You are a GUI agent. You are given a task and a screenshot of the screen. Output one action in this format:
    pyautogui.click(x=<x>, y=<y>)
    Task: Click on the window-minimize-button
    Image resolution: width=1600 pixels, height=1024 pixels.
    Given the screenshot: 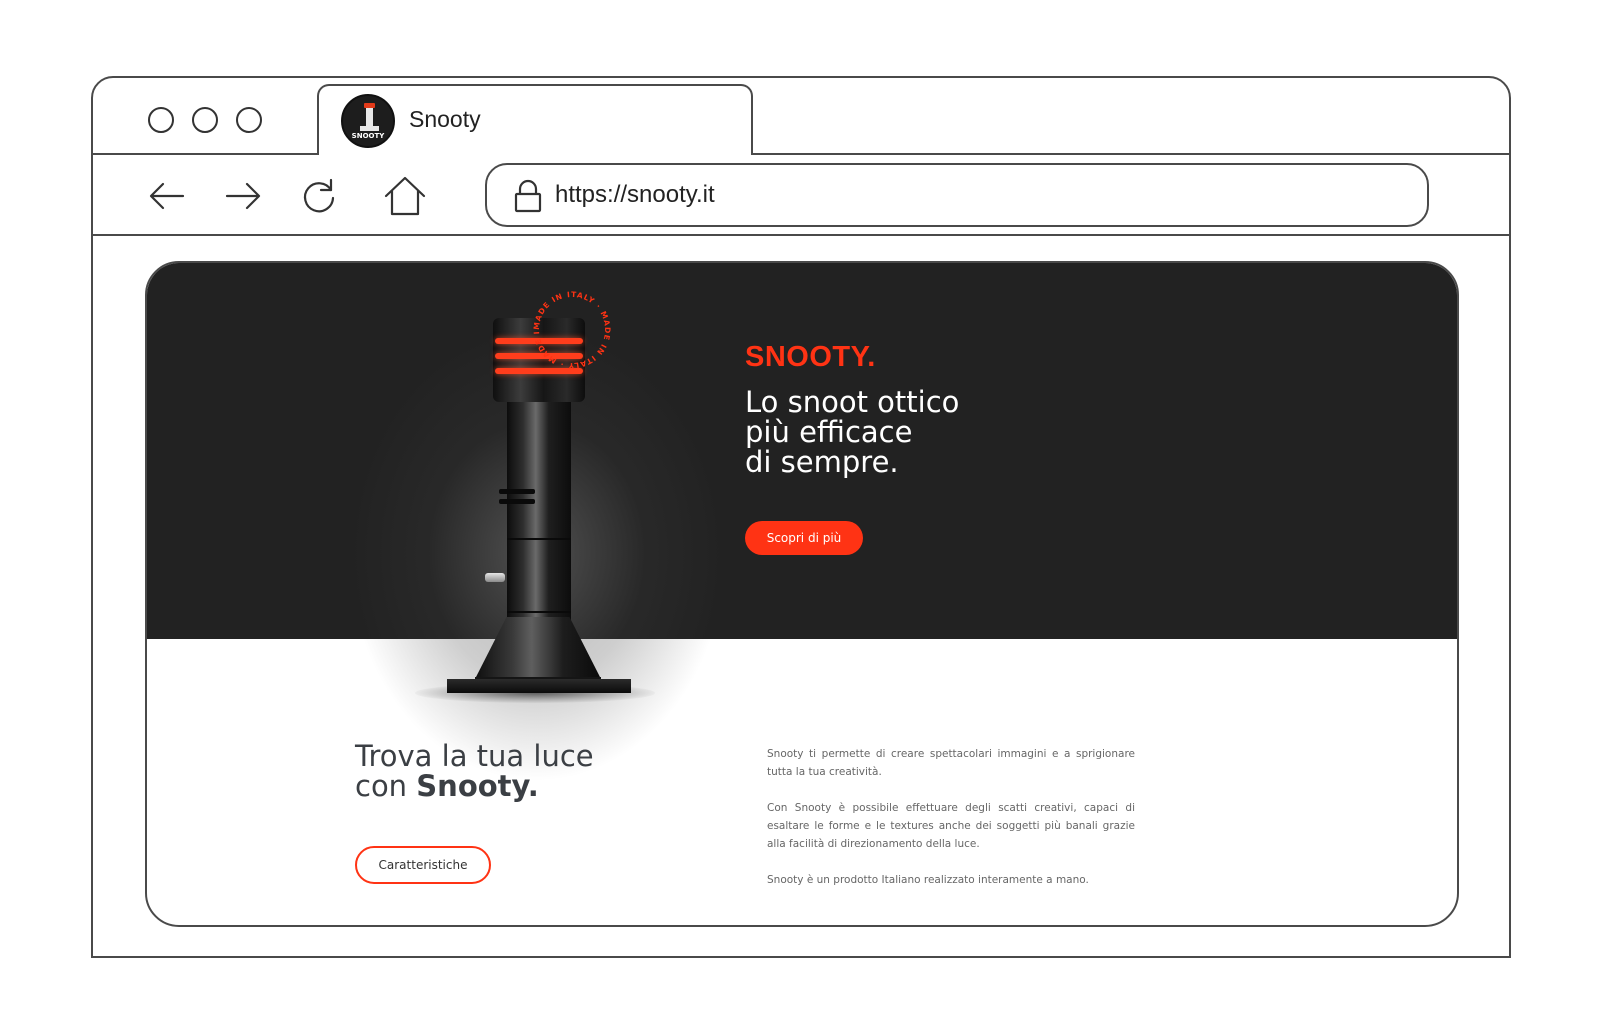 What is the action you would take?
    pyautogui.click(x=205, y=120)
    